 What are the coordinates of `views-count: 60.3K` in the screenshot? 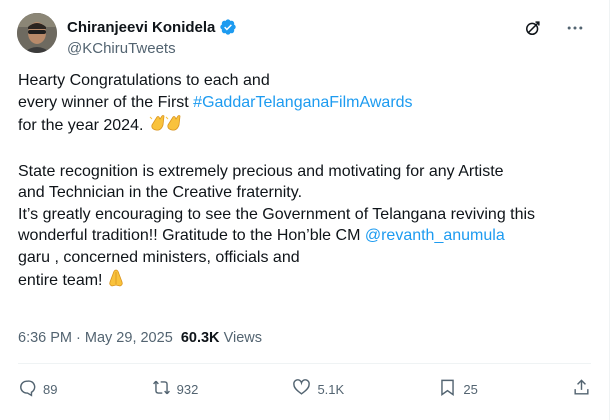 It's located at (200, 338).